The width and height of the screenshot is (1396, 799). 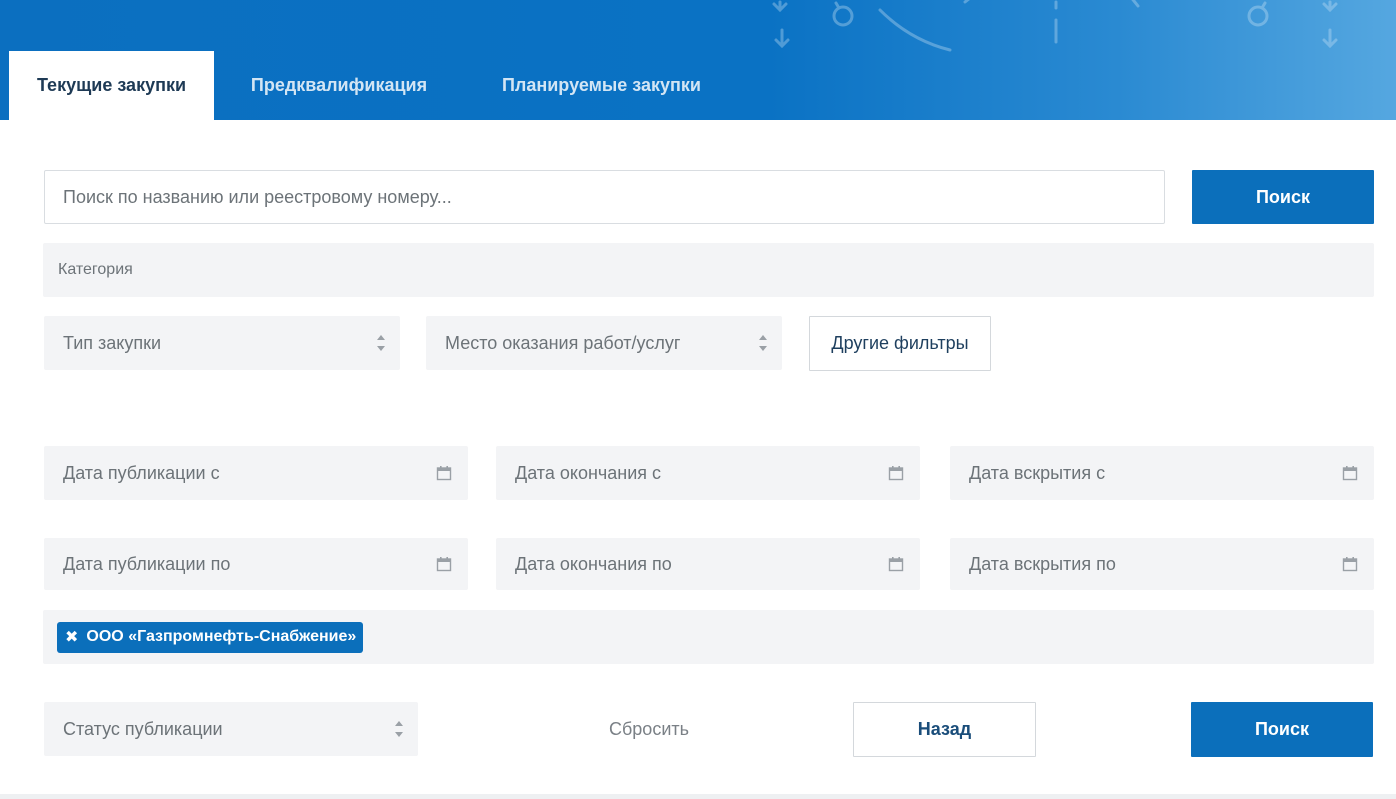 I want to click on organization-tag: ✖ ООО «Газпромнефть-Снабжение», so click(x=210, y=637).